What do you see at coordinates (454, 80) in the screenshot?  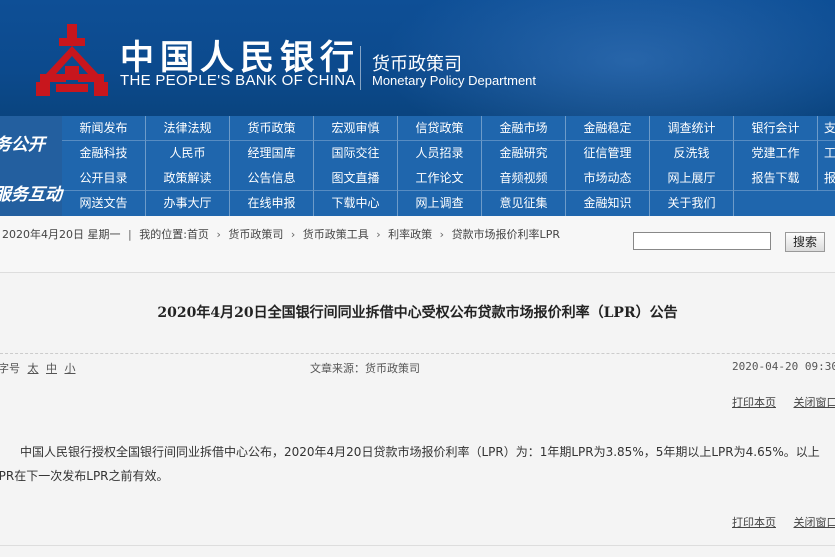 I see `department-name-en: Monetary Policy Department` at bounding box center [454, 80].